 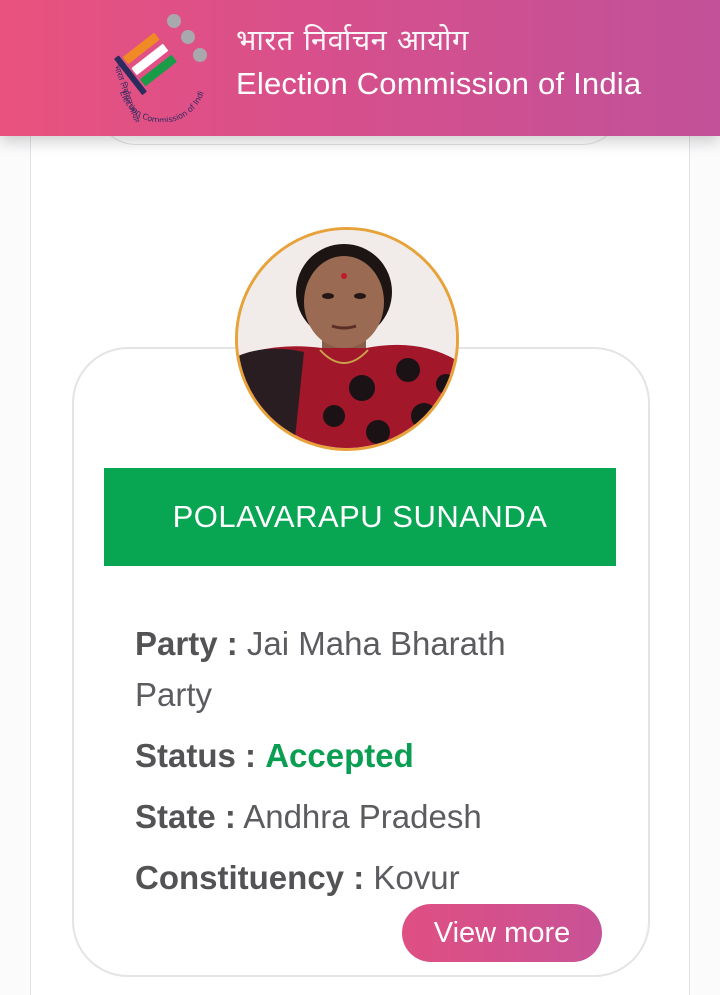 I want to click on header-title-hindi: भारत निर्वाचन आयोग, so click(x=352, y=40).